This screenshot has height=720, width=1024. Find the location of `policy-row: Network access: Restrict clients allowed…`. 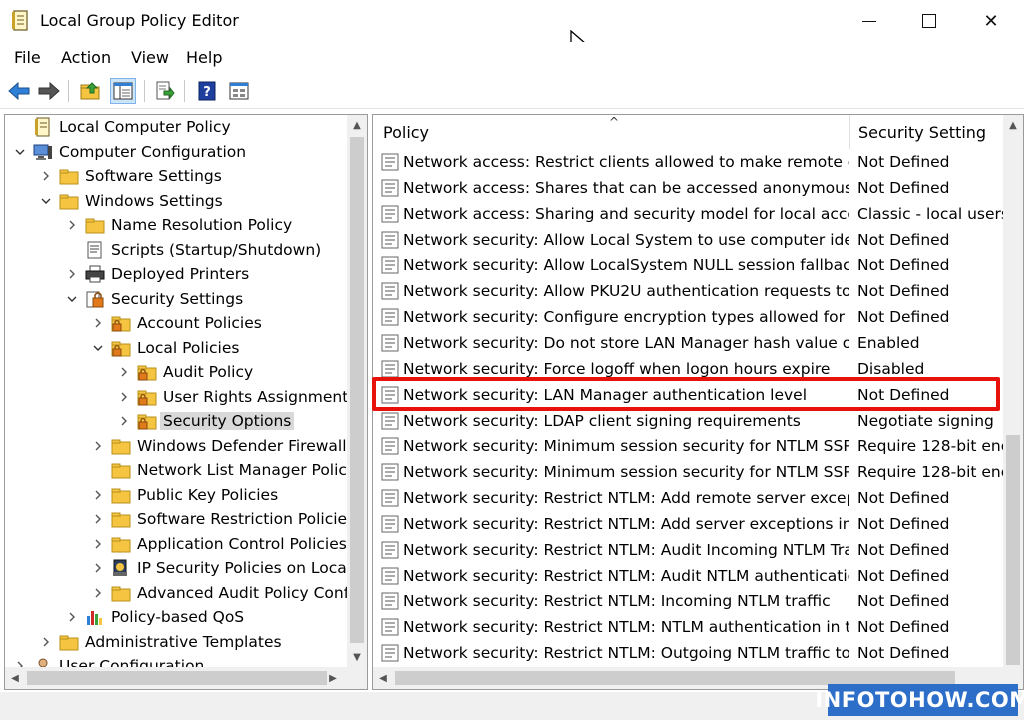

policy-row: Network access: Restrict clients allowed… is located at coordinates (688, 162).